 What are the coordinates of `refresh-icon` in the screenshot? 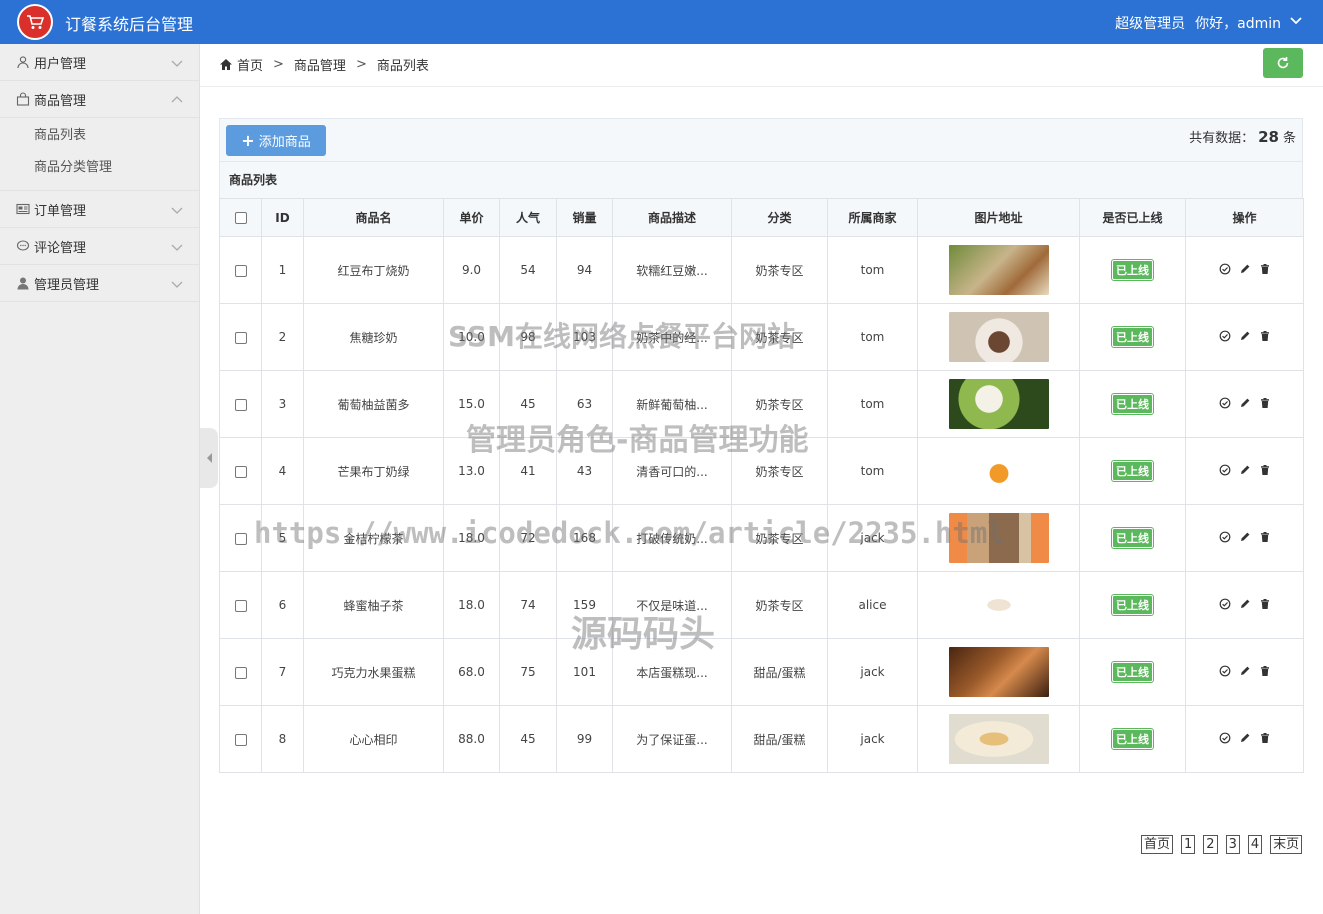 It's located at (1283, 63).